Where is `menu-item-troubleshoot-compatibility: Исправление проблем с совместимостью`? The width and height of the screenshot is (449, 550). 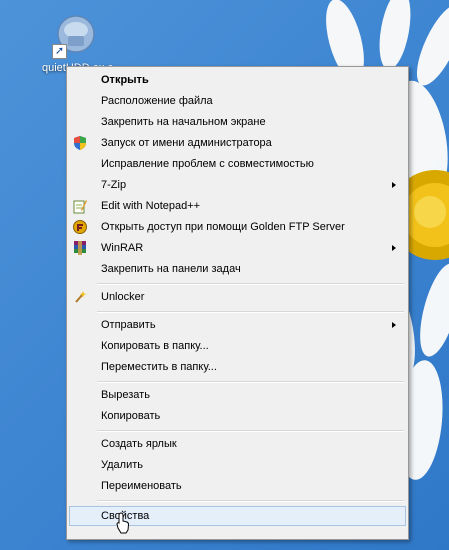 menu-item-troubleshoot-compatibility: Исправление проблем с совместимостью is located at coordinates (237, 164).